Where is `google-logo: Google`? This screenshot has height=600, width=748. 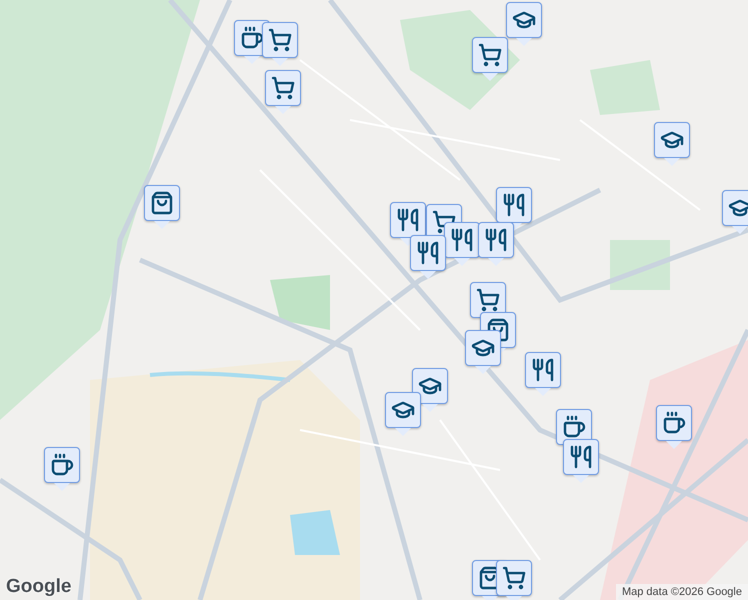 google-logo: Google is located at coordinates (39, 587).